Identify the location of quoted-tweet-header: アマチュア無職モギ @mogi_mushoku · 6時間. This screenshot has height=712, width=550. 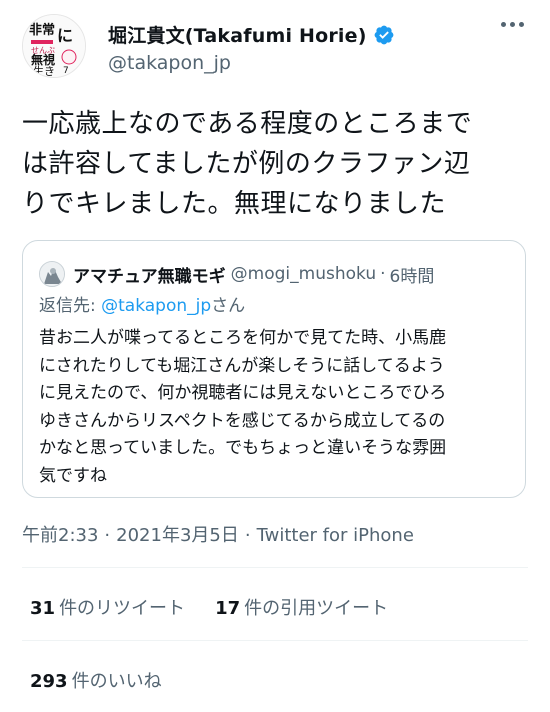
(236, 274).